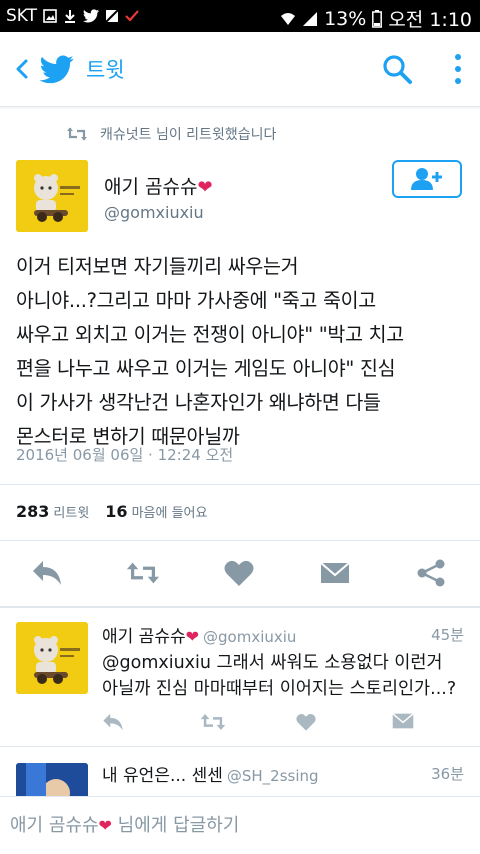  I want to click on status-bar: SKT 13% 오전 1:10, so click(240, 16).